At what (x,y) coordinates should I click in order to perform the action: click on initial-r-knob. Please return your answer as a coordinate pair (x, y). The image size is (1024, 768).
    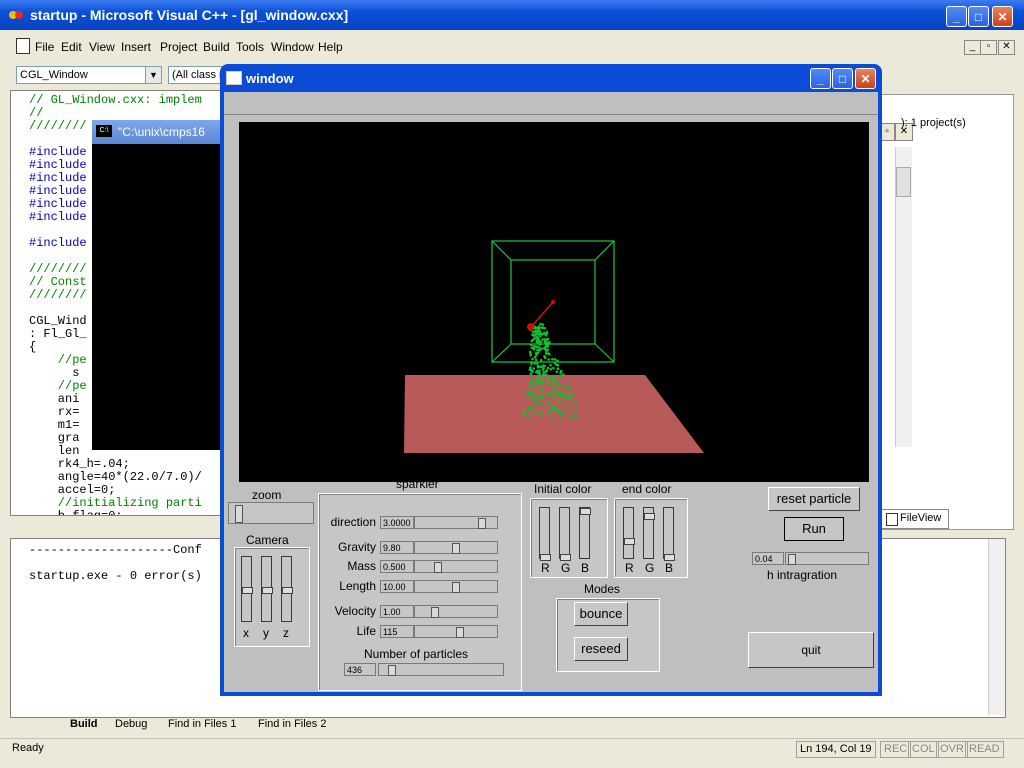
    Looking at the image, I should click on (545, 557).